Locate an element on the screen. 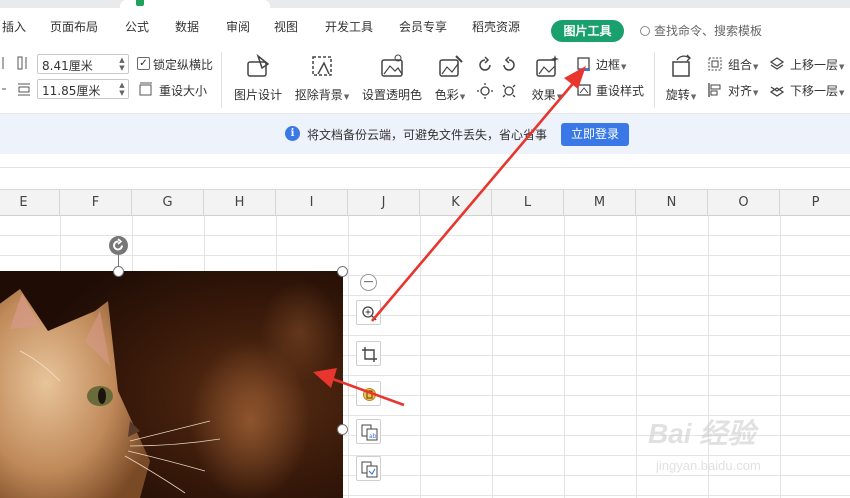 The width and height of the screenshot is (850, 498). login-button: 立即登录 is located at coordinates (595, 134).